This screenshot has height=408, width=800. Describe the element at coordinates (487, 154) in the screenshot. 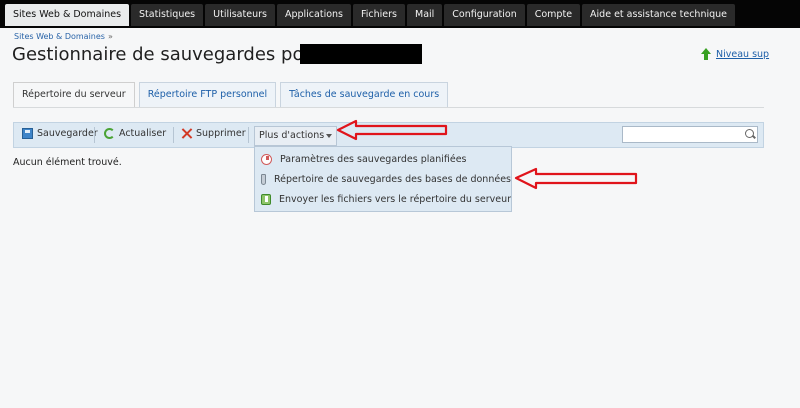

I see `annotation-arrows` at that location.